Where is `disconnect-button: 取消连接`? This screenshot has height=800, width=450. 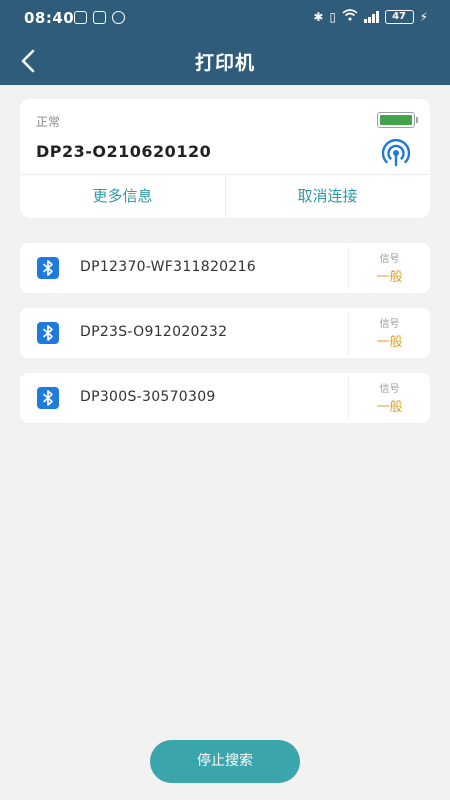 disconnect-button: 取消连接 is located at coordinates (327, 196).